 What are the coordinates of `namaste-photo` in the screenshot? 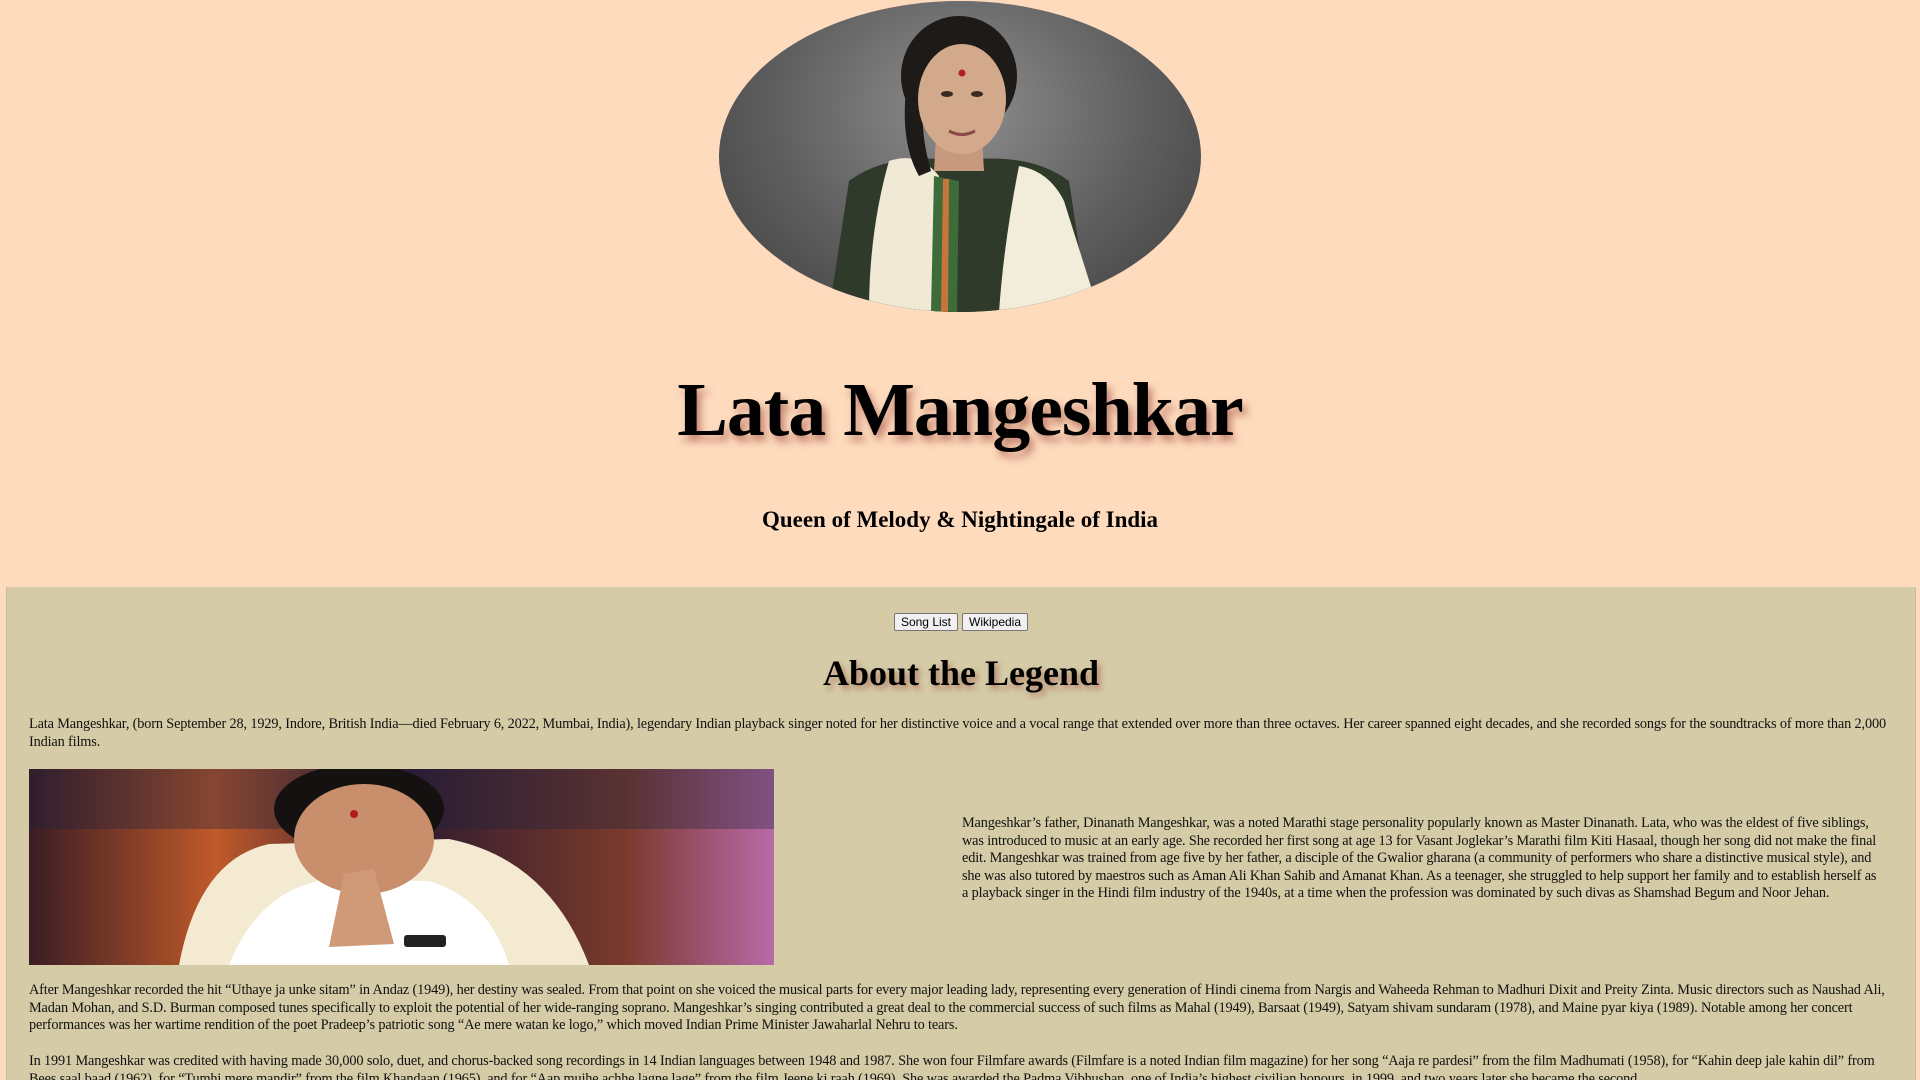 It's located at (401, 867).